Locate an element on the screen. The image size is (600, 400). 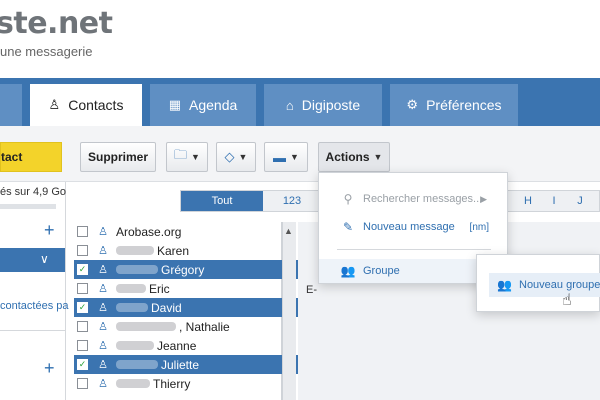
tab-contacts-label: Contacts is located at coordinates (96, 105).